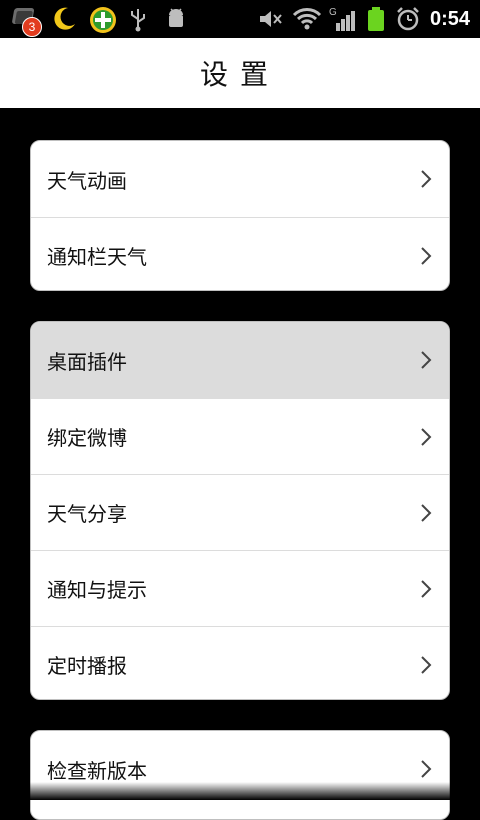 Image resolution: width=480 pixels, height=820 pixels. Describe the element at coordinates (240, 179) in the screenshot. I see `setting-item-weather-animation: 天气动画` at that location.